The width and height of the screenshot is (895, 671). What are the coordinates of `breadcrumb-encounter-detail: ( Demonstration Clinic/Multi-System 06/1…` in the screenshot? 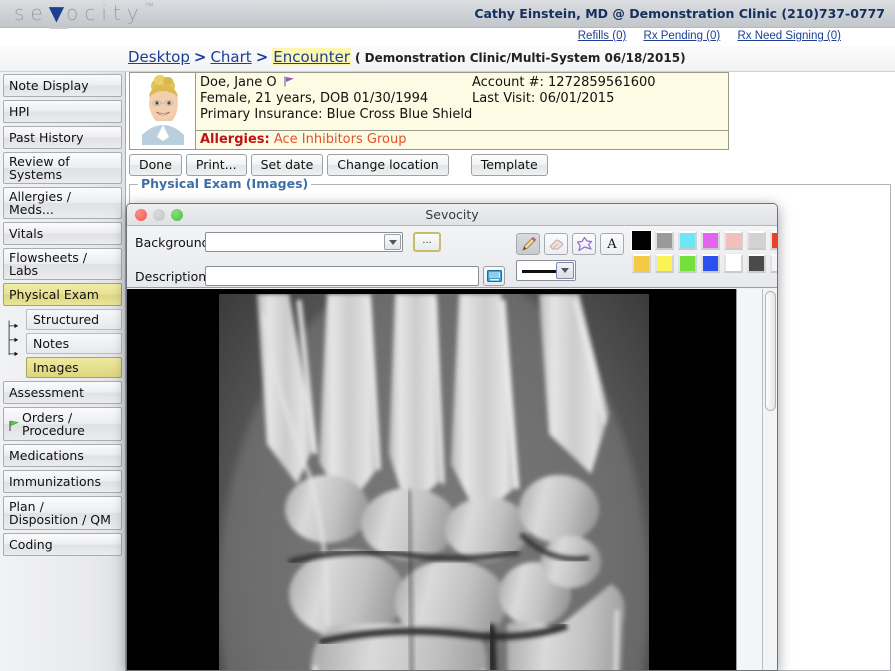 It's located at (520, 58).